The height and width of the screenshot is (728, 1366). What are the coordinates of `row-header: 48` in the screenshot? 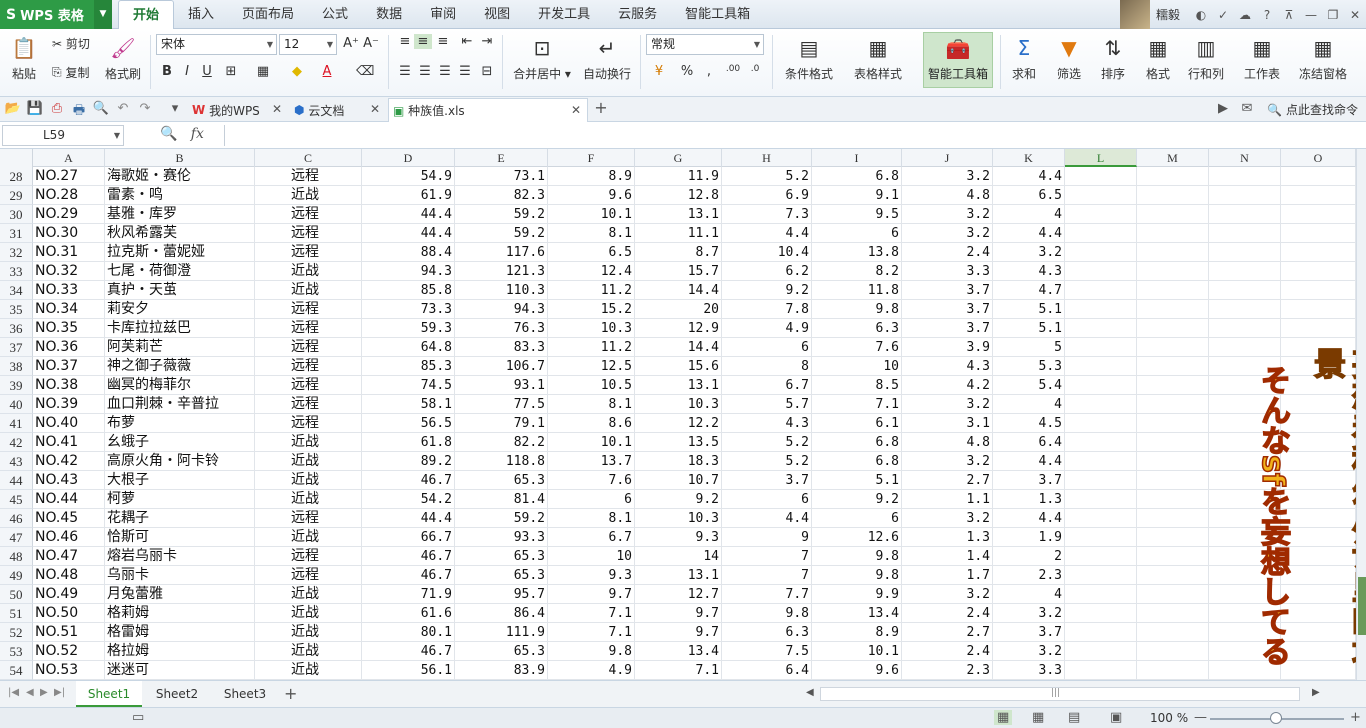 It's located at (16, 556).